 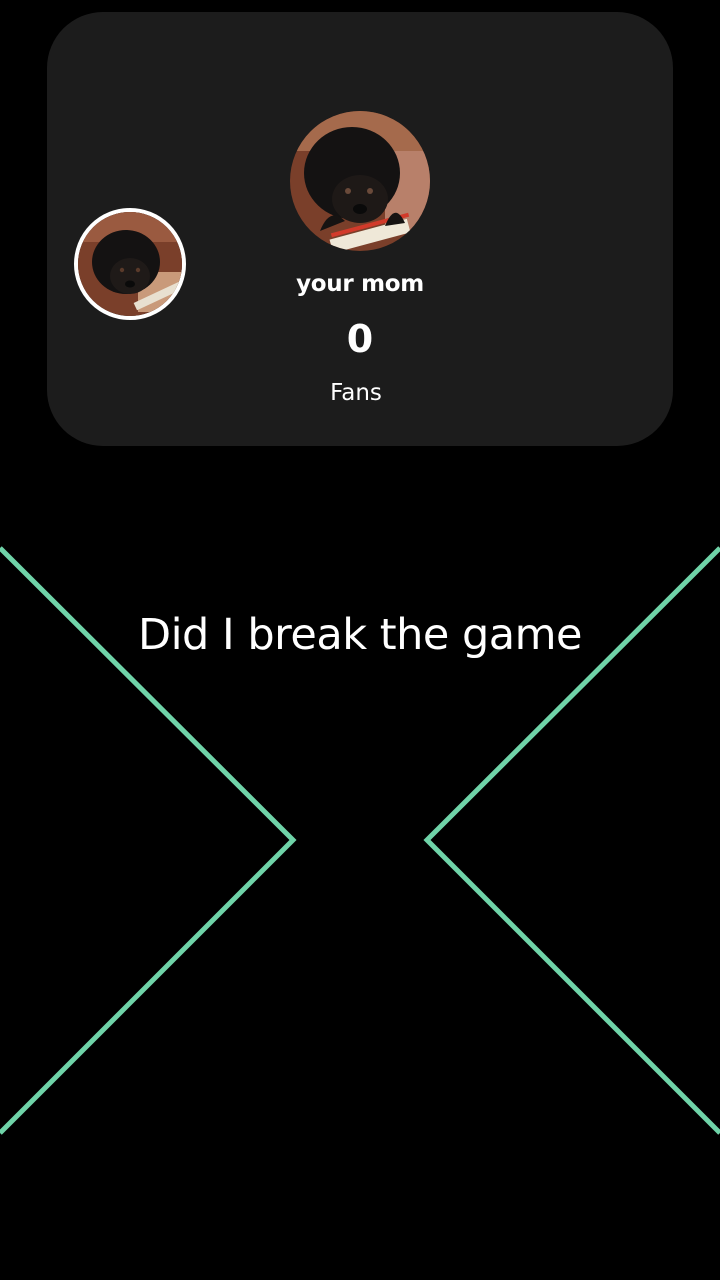 I want to click on profile-username: your mom, so click(x=360, y=284).